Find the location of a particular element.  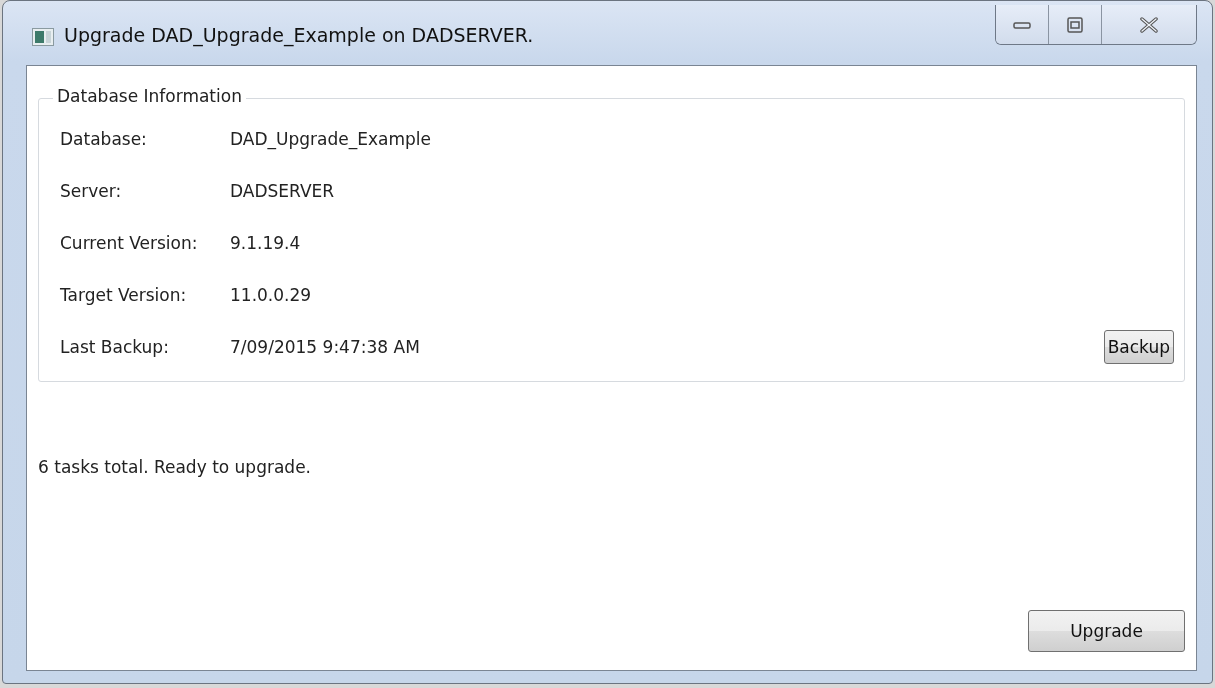

minimize-button is located at coordinates (1022, 24).